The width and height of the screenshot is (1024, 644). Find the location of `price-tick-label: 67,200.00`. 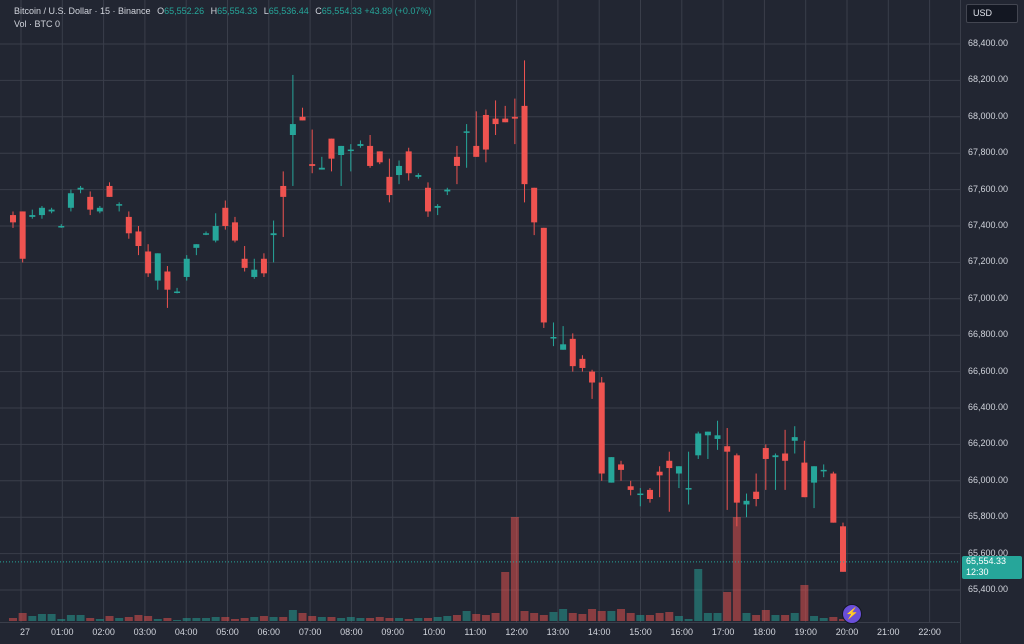

price-tick-label: 67,200.00 is located at coordinates (988, 261).